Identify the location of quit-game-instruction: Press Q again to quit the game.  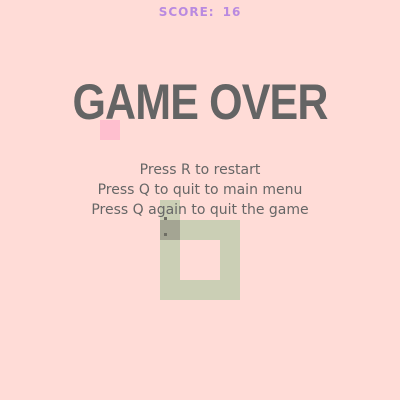
(200, 210).